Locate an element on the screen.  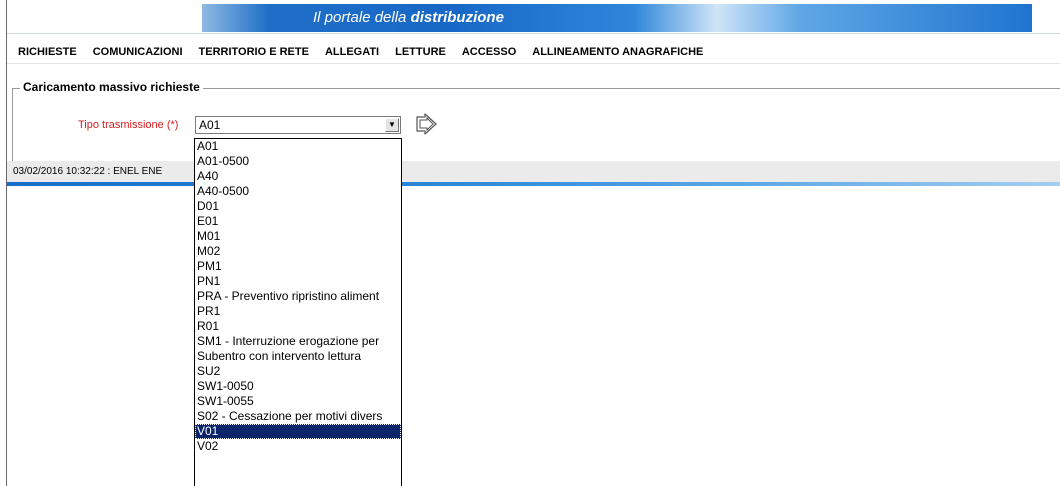
tipo-trasmissione-select: A01 ▼ is located at coordinates (298, 125).